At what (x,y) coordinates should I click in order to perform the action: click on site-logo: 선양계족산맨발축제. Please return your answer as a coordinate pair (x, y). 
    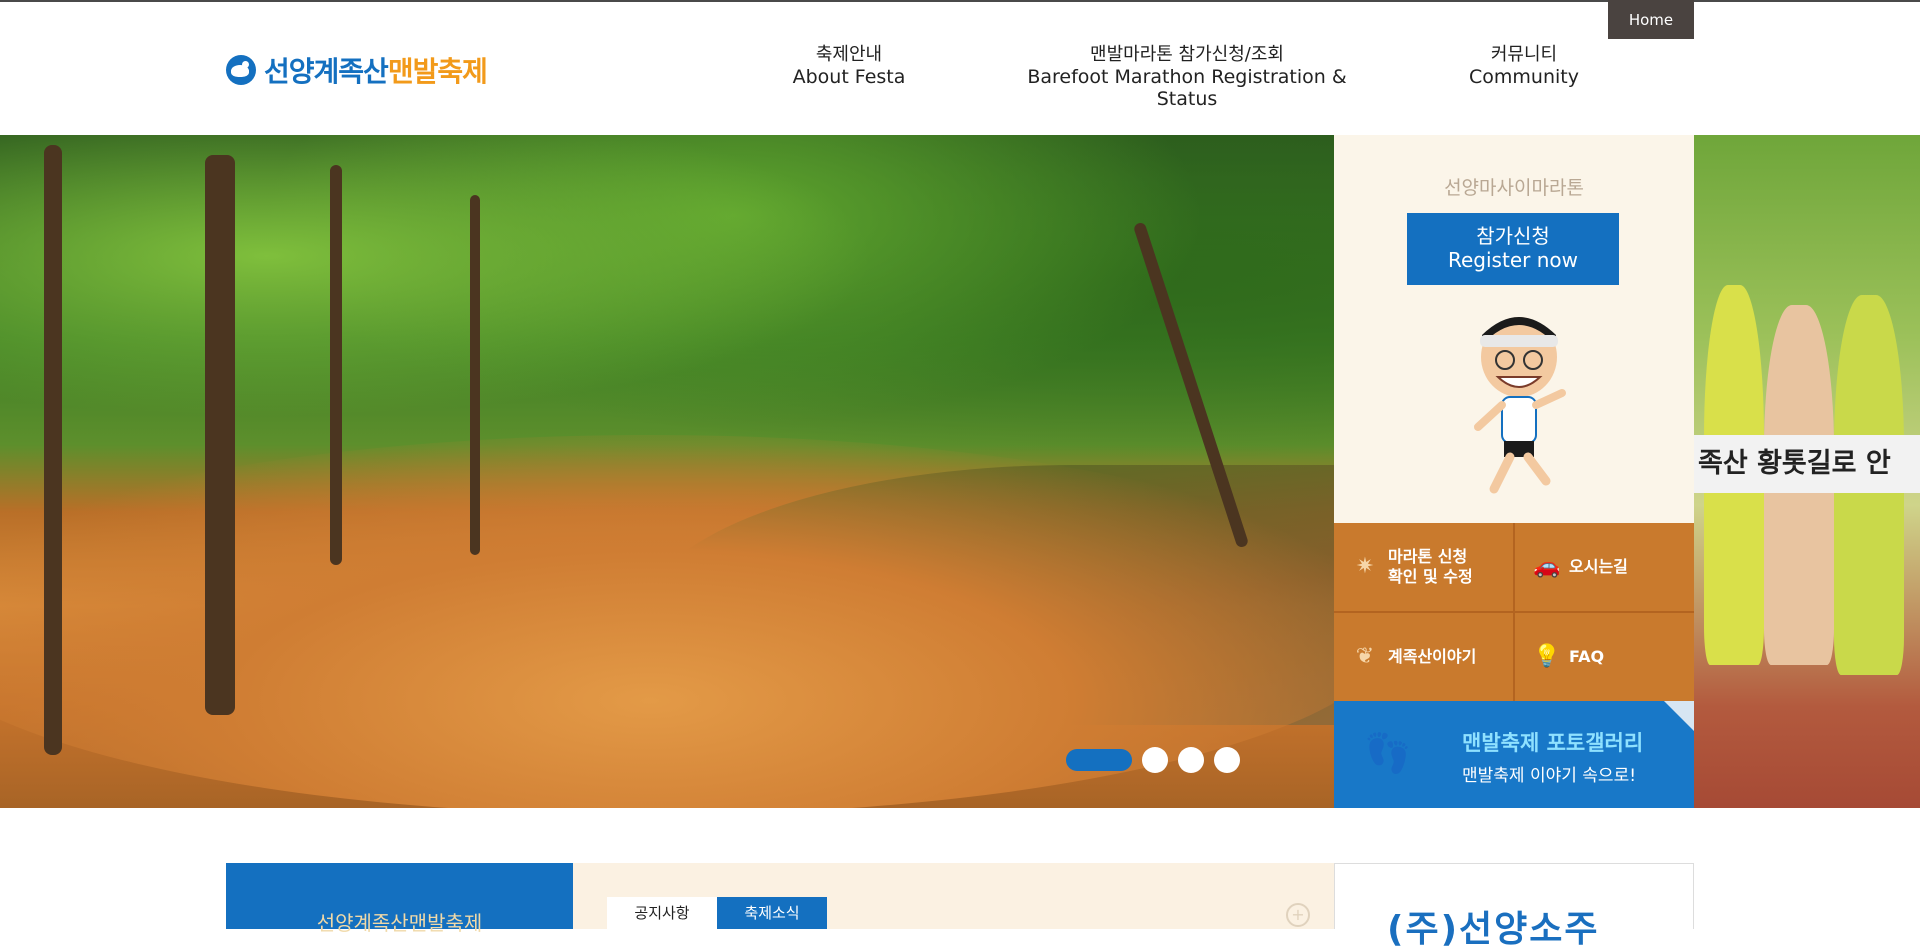
    Looking at the image, I should click on (357, 70).